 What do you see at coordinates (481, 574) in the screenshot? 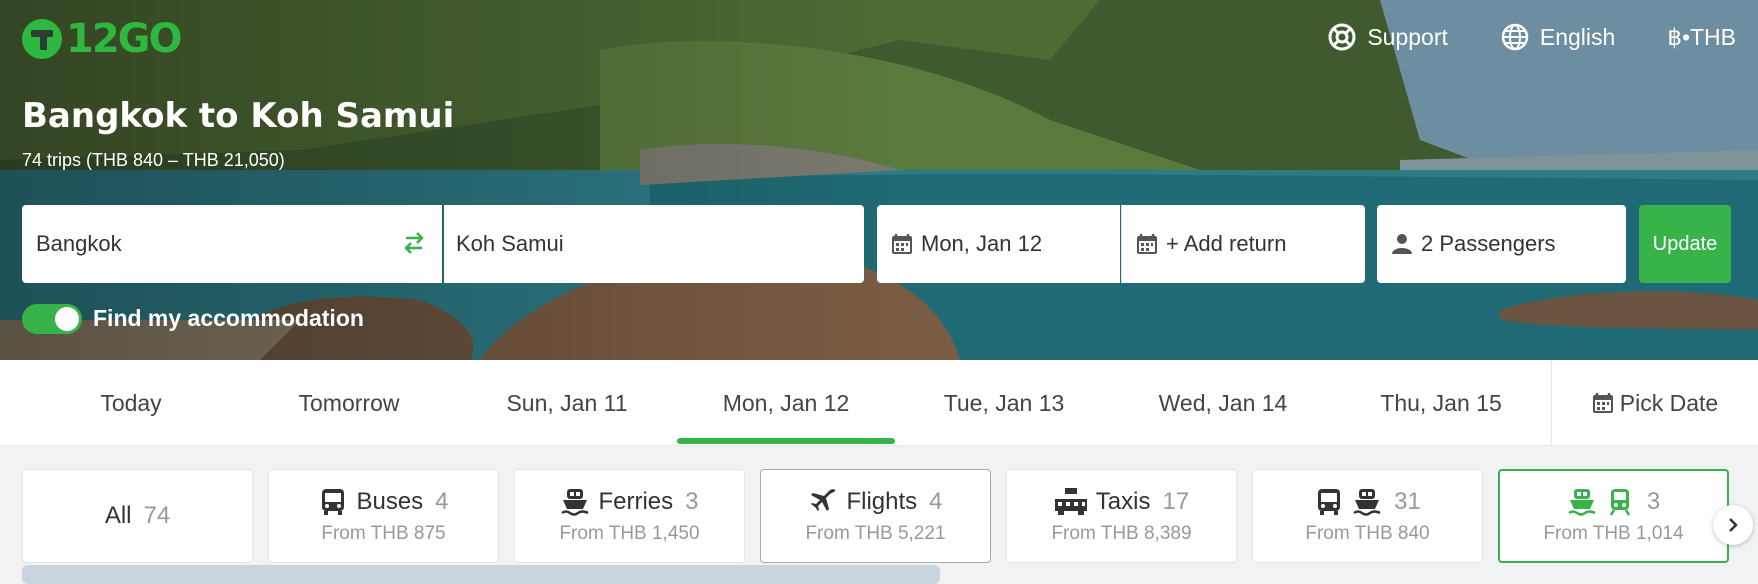
I see `horizontal-scrollbar` at bounding box center [481, 574].